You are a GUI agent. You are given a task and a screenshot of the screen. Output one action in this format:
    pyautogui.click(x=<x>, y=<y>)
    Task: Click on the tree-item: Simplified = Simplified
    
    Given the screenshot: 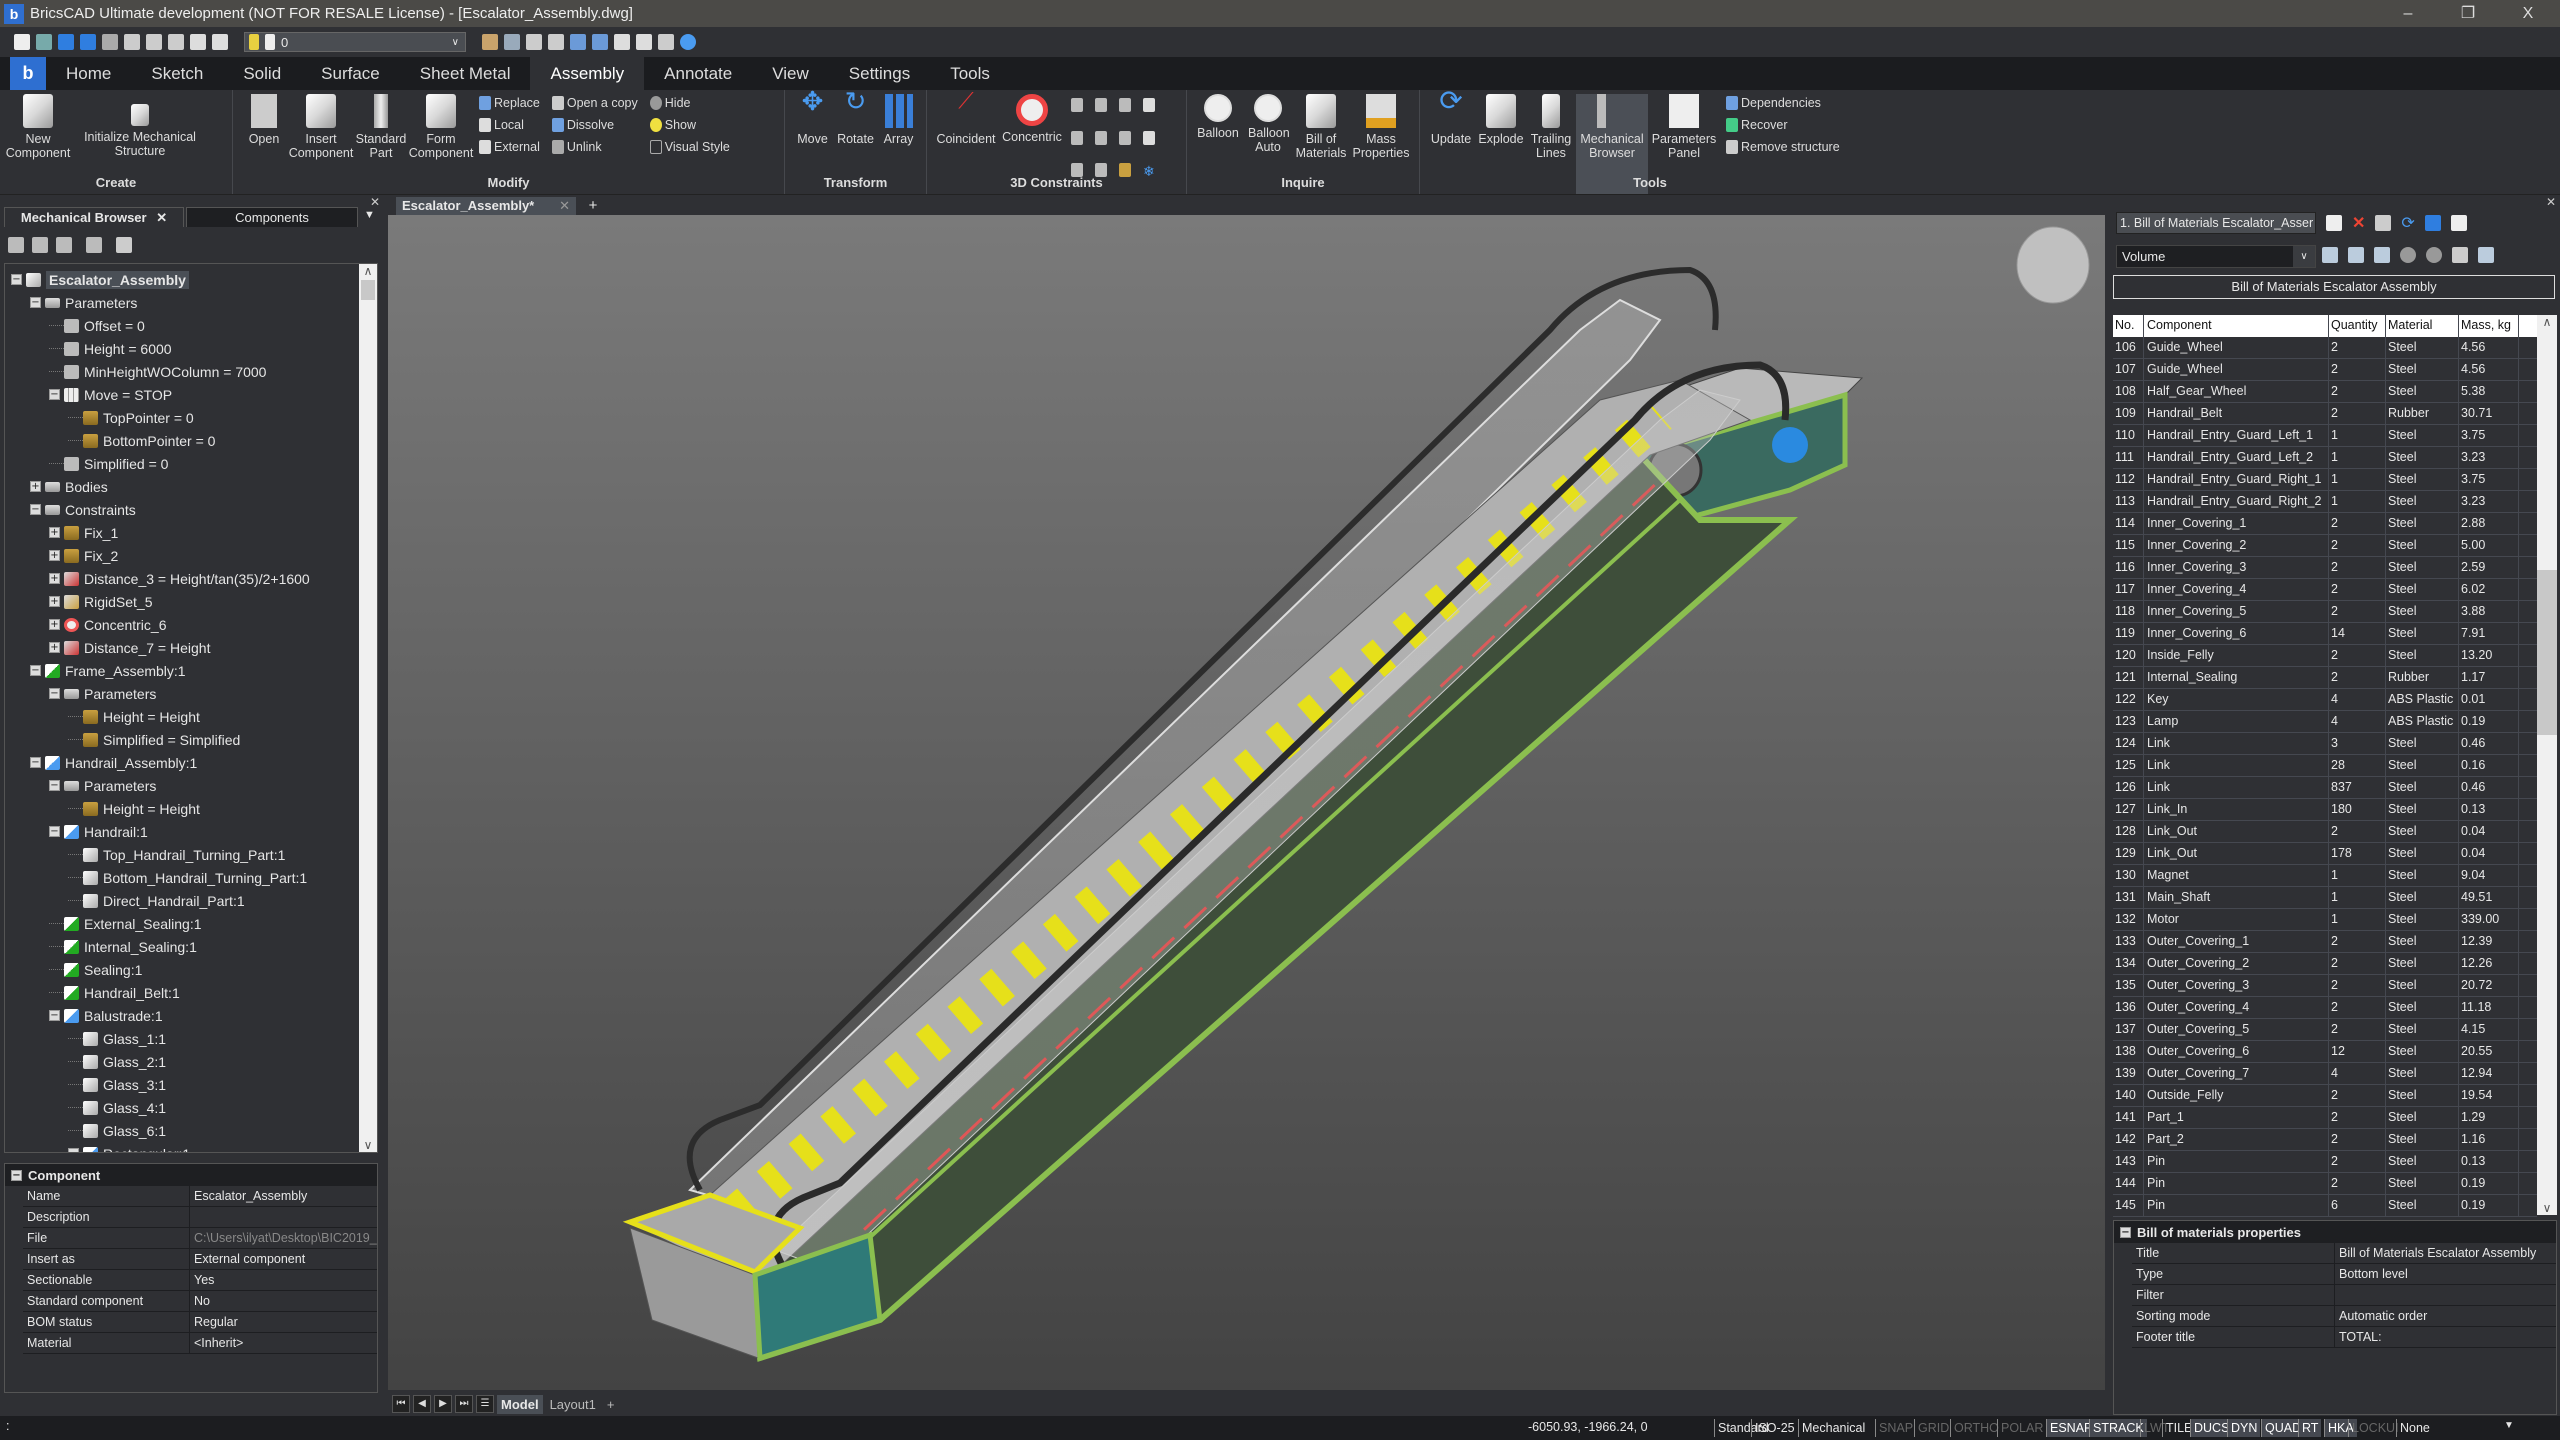 What is the action you would take?
    pyautogui.click(x=154, y=739)
    